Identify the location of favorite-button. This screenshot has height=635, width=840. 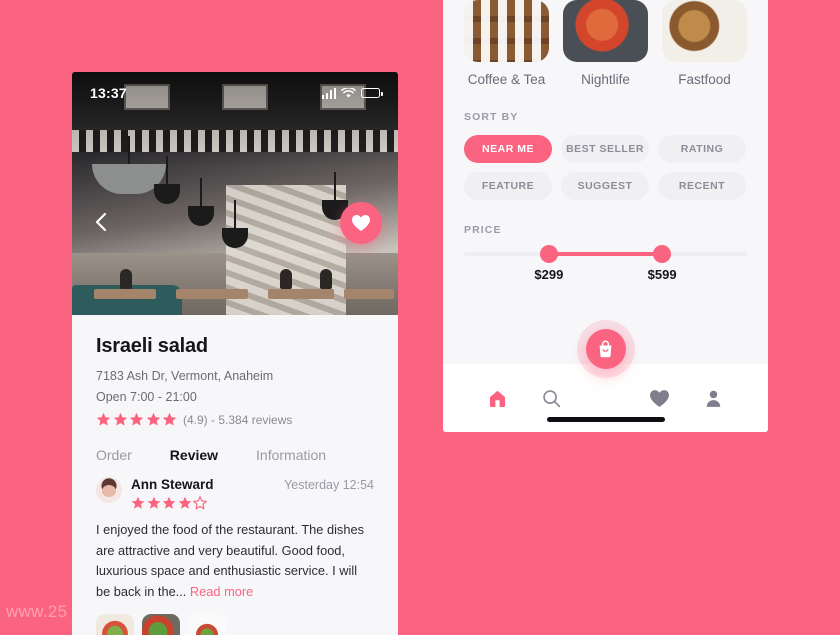
(361, 223).